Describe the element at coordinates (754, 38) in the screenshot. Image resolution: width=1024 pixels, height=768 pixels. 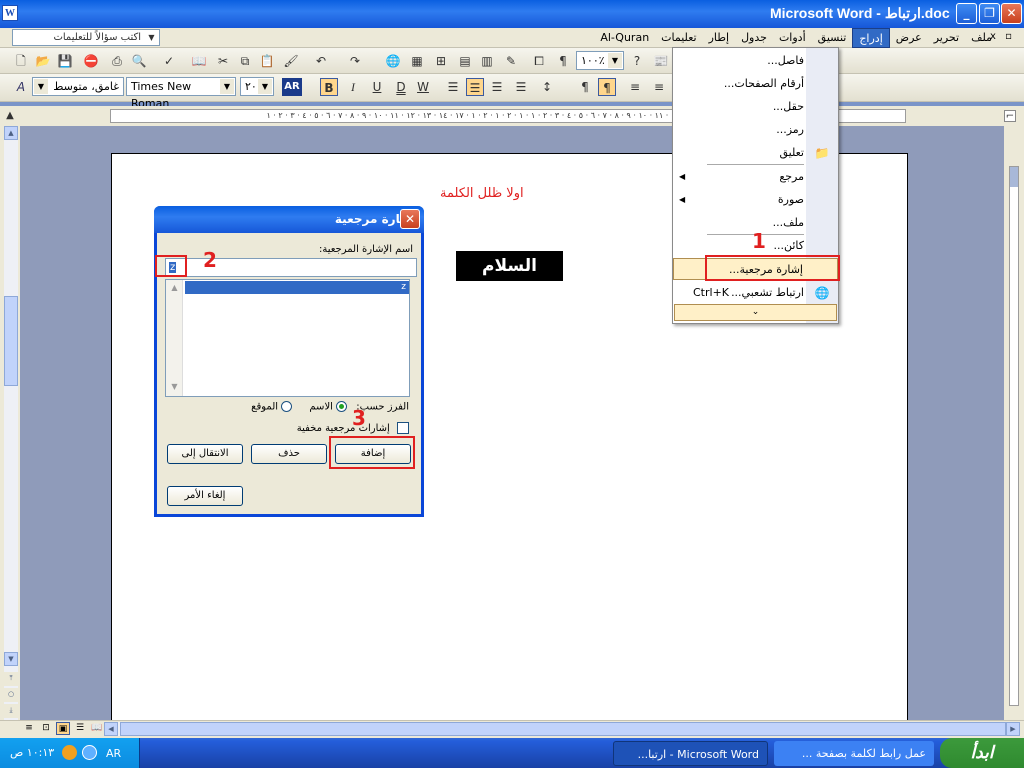
I see `menu-item: جدول` at that location.